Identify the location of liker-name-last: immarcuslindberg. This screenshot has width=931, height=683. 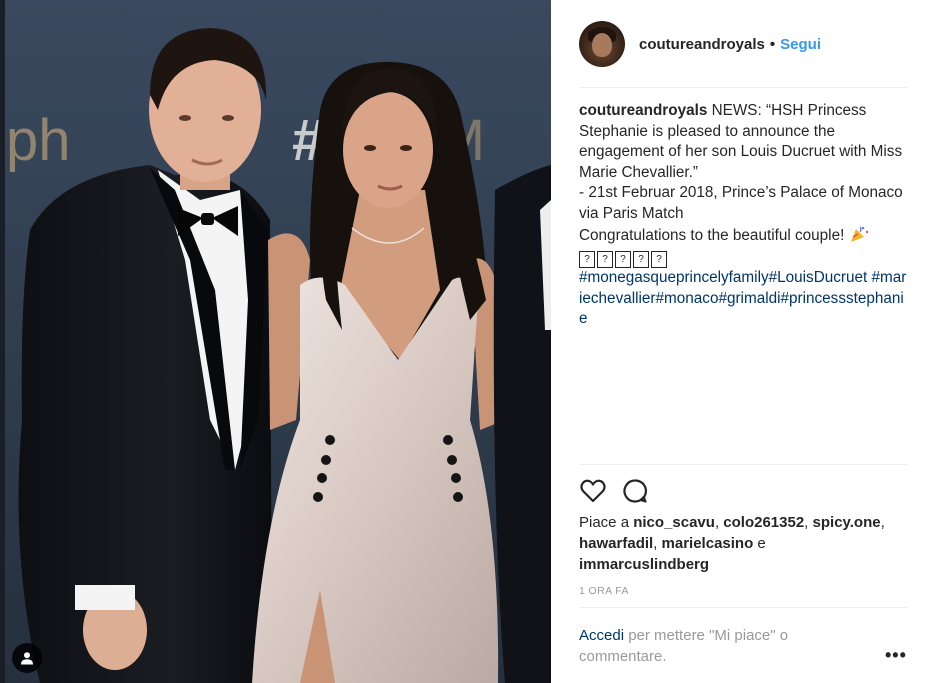
(644, 564).